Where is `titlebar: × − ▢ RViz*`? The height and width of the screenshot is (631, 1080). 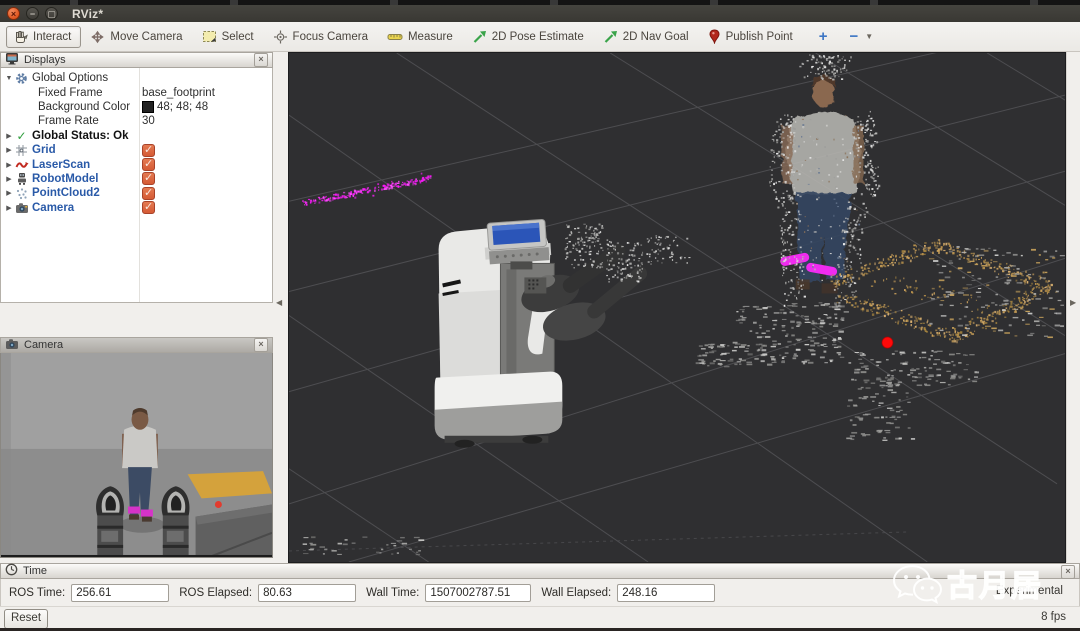
titlebar: × − ▢ RViz* is located at coordinates (540, 13).